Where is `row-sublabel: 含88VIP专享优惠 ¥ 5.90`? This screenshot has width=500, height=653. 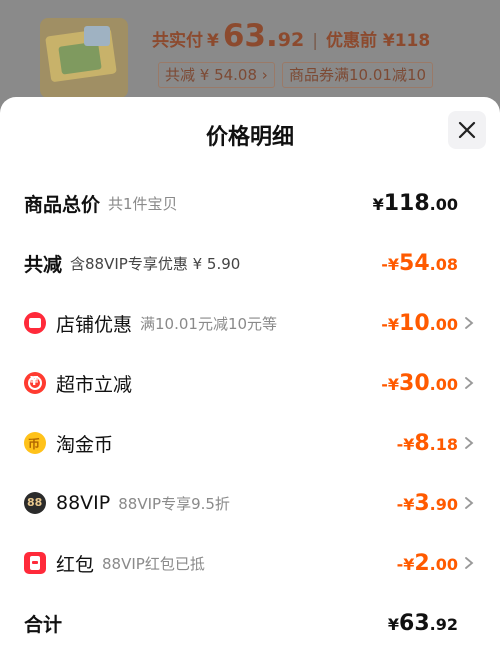 row-sublabel: 含88VIP专享优惠 ¥ 5.90 is located at coordinates (155, 263).